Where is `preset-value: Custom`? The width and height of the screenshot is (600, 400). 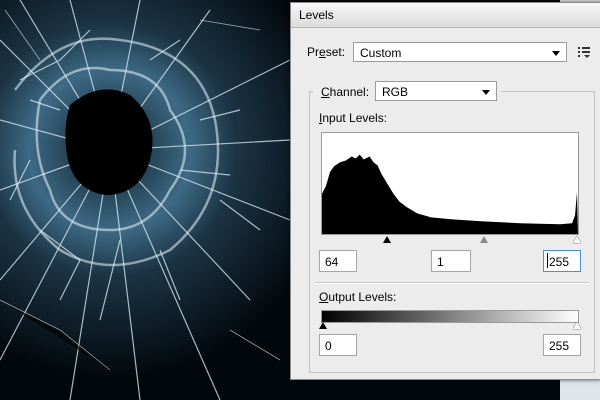
preset-value: Custom is located at coordinates (381, 53).